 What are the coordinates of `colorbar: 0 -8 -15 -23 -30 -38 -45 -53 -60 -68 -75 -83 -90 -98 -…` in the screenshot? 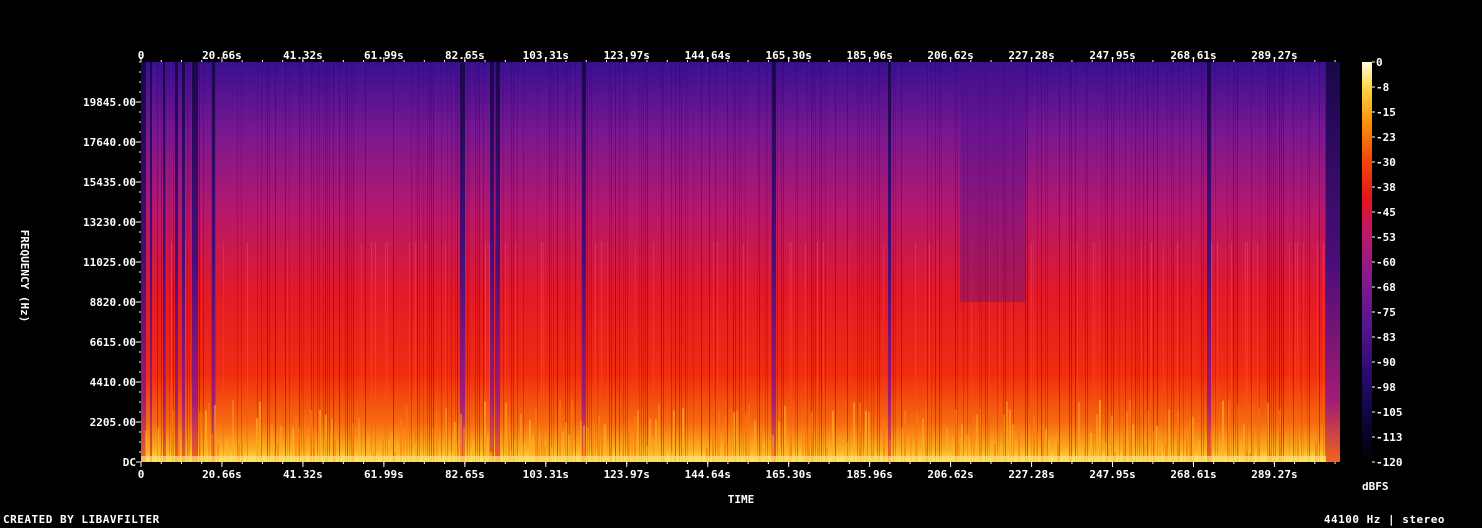 It's located at (1382, 262).